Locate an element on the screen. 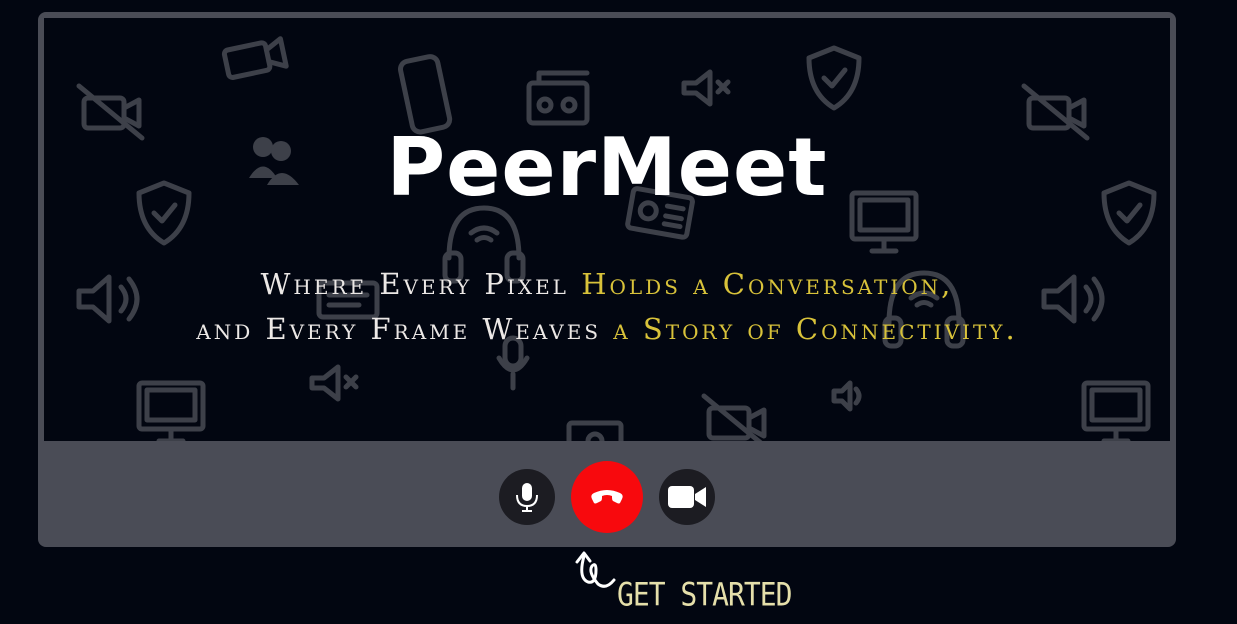 The image size is (1237, 624). mic-toggle-button is located at coordinates (527, 497).